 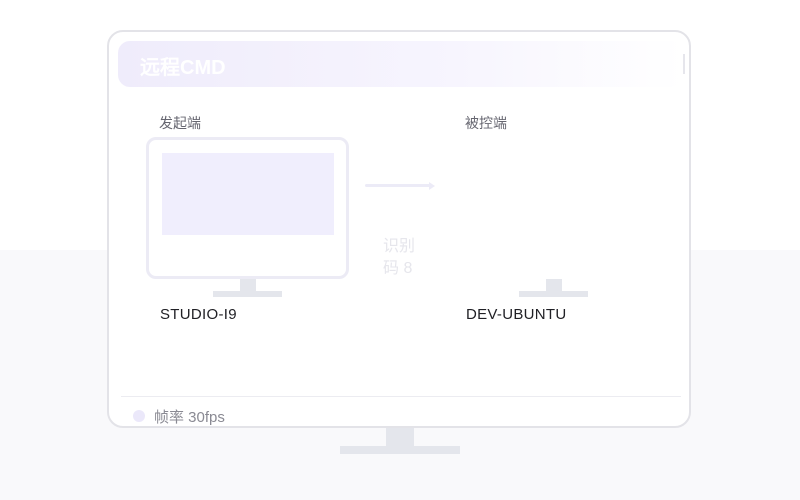 I want to click on window-title: 远程CMD, so click(x=183, y=68).